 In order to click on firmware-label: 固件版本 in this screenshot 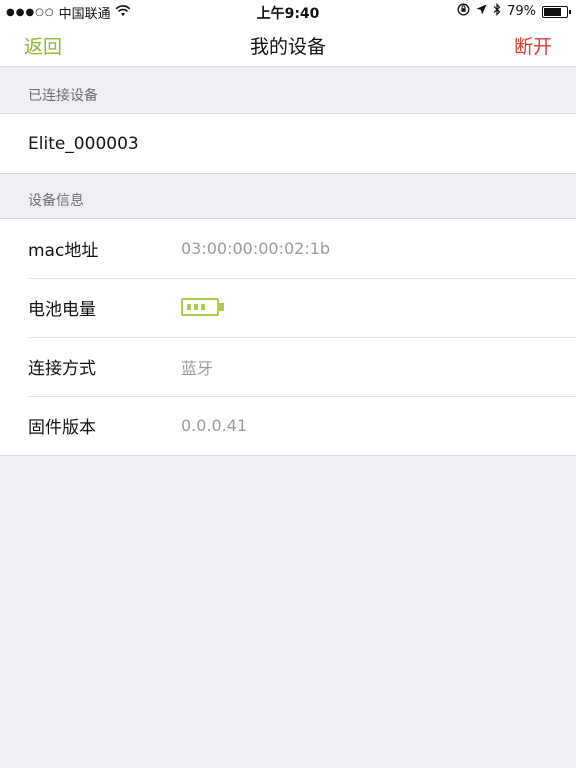, I will do `click(62, 428)`.